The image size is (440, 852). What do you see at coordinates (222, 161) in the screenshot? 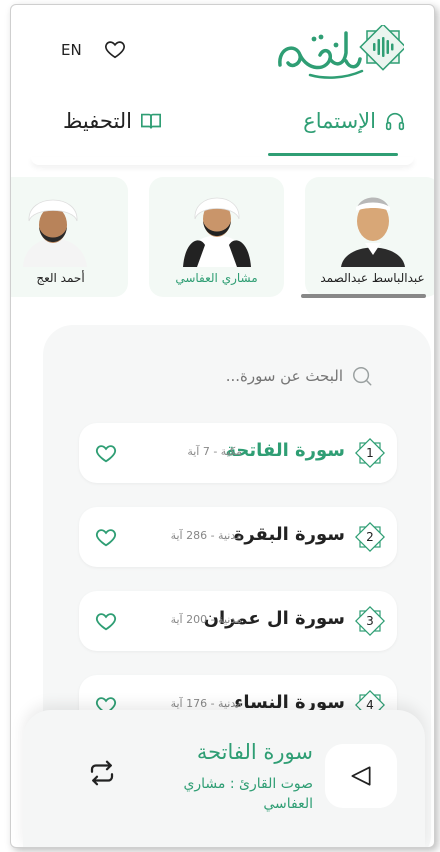
I see `tabs-divider` at bounding box center [222, 161].